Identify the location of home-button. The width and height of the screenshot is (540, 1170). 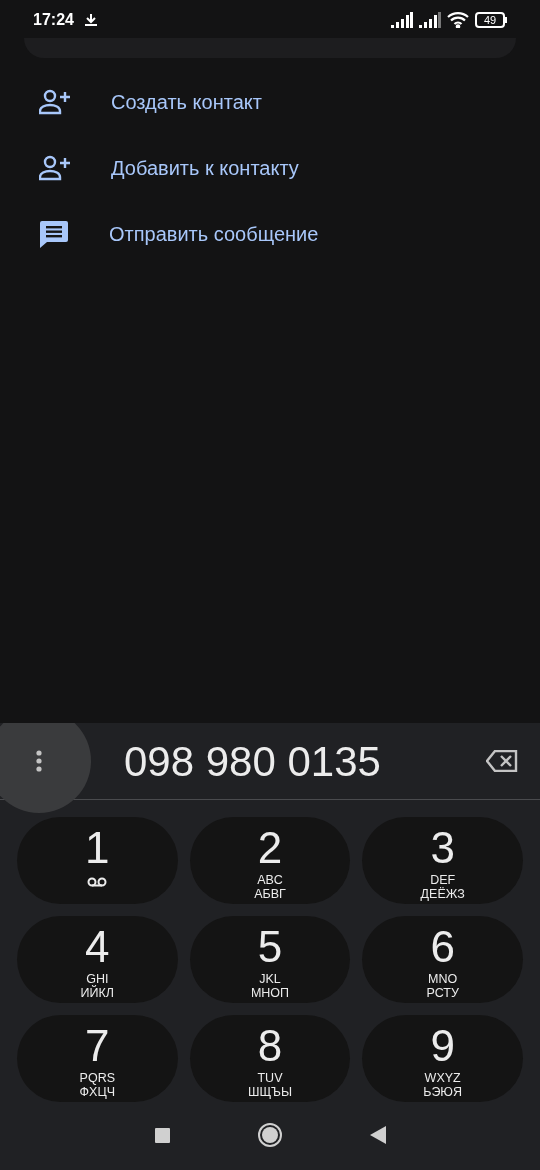
(269, 1135).